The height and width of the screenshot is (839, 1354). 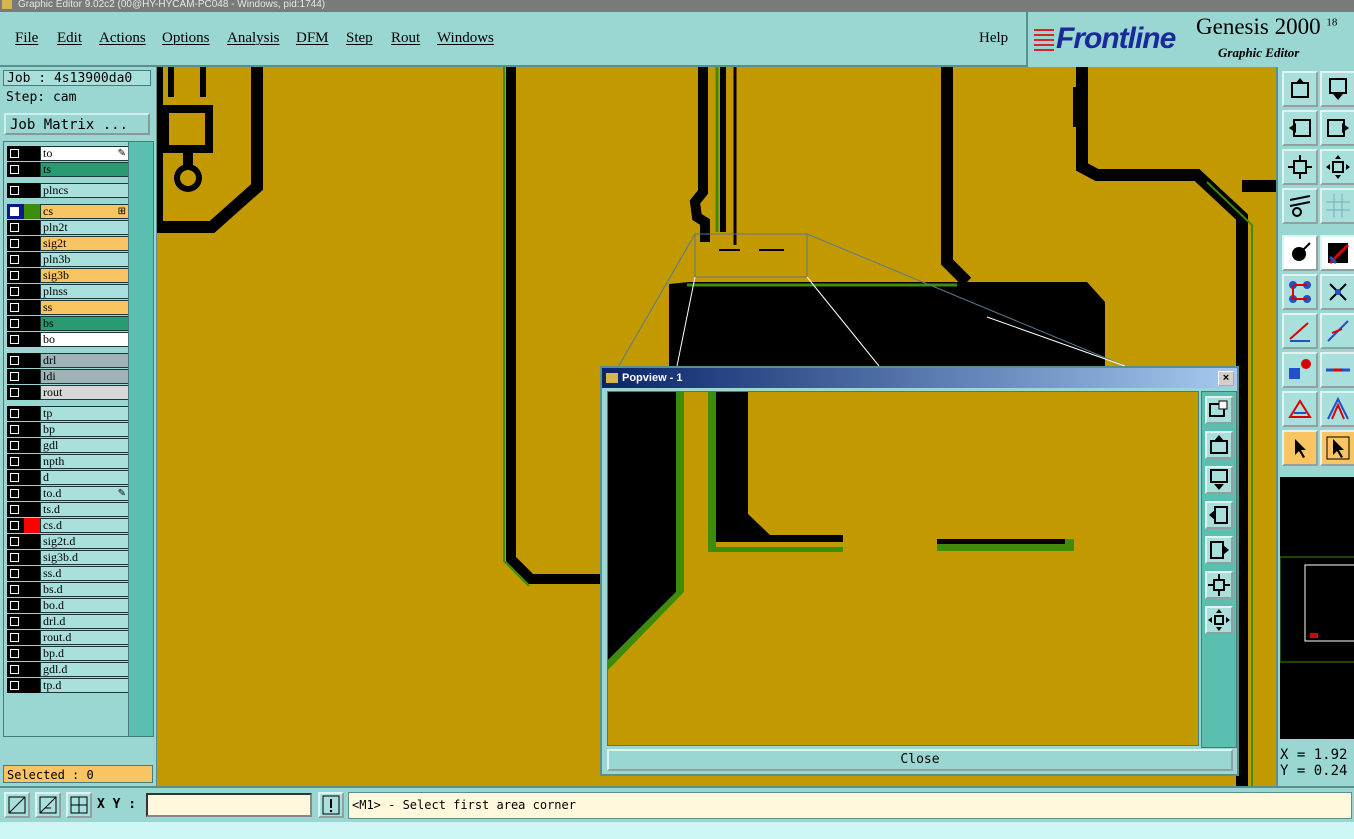 I want to click on layer-row-drl-d: drl.d, so click(x=68, y=621).